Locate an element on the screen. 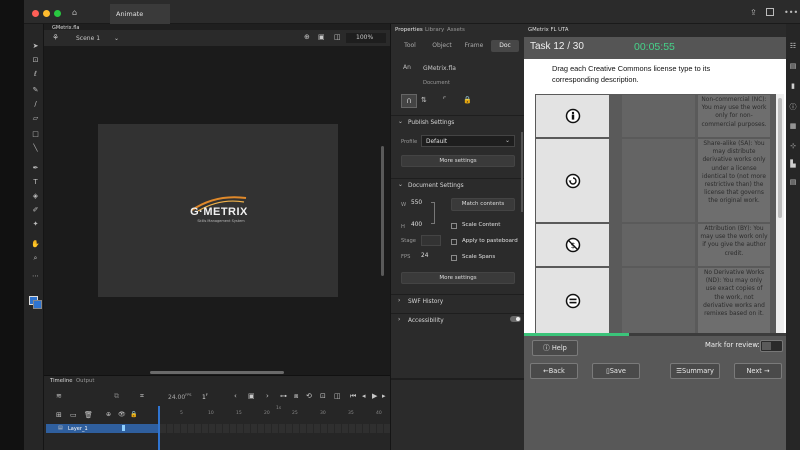  layers-icon: ≋ is located at coordinates (59, 396).